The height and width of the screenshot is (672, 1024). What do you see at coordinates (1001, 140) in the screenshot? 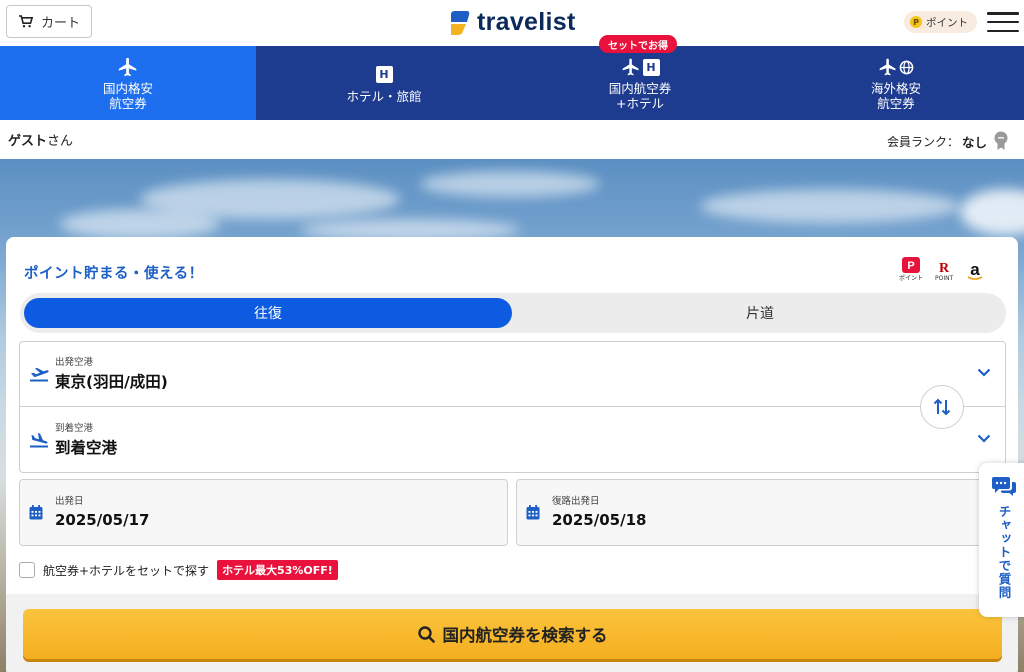
I see `rank-medal-icon` at bounding box center [1001, 140].